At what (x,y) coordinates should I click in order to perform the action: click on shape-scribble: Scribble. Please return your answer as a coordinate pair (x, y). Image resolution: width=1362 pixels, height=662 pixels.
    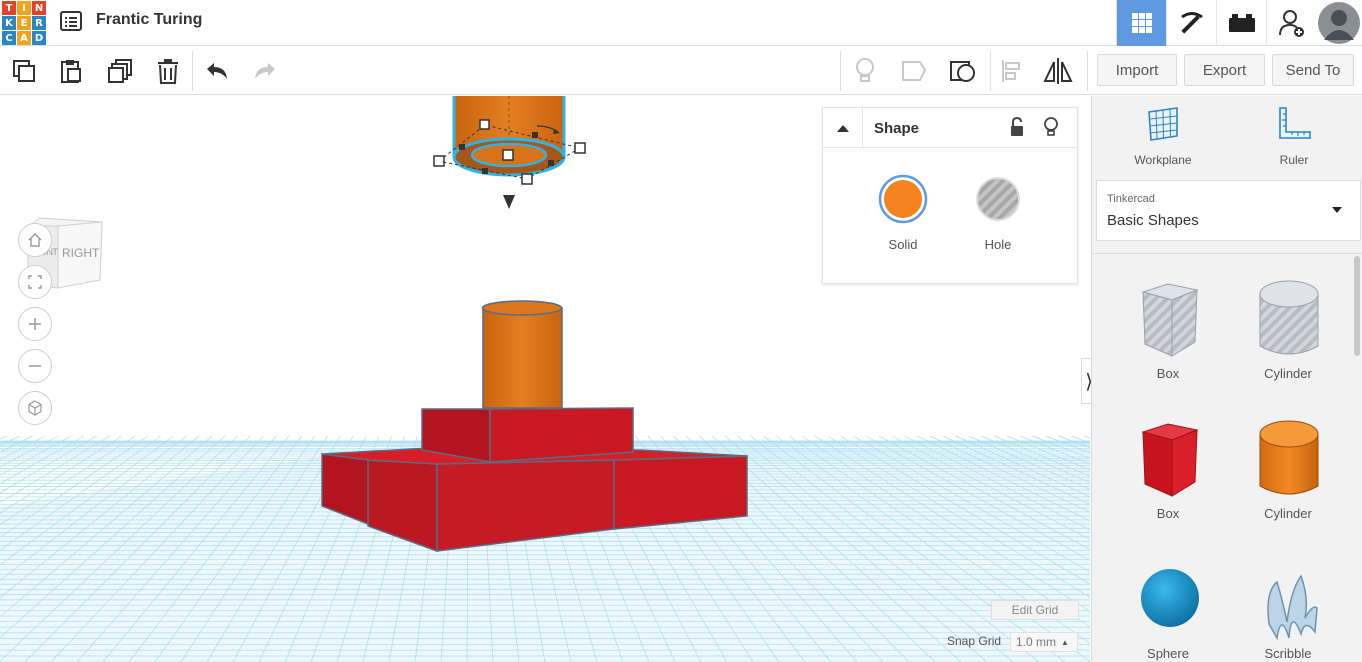
    Looking at the image, I should click on (1288, 606).